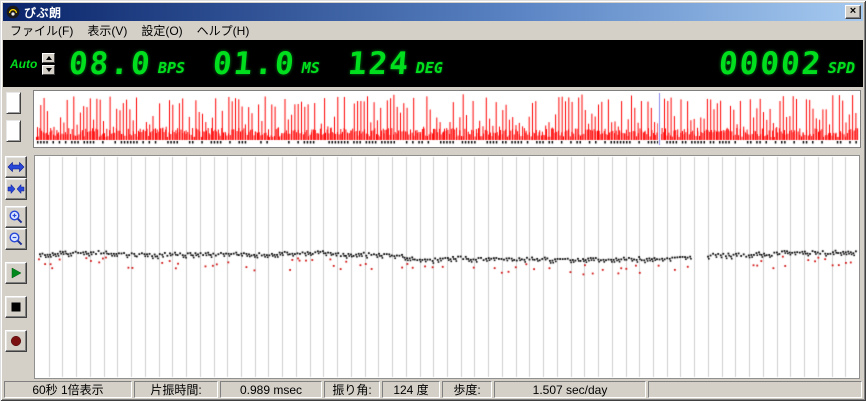 This screenshot has height=401, width=866. I want to click on led-display-panel: Auto 08.0 BPS 01.0 MS 124 DEG 00002 SPD, so click(433, 63).